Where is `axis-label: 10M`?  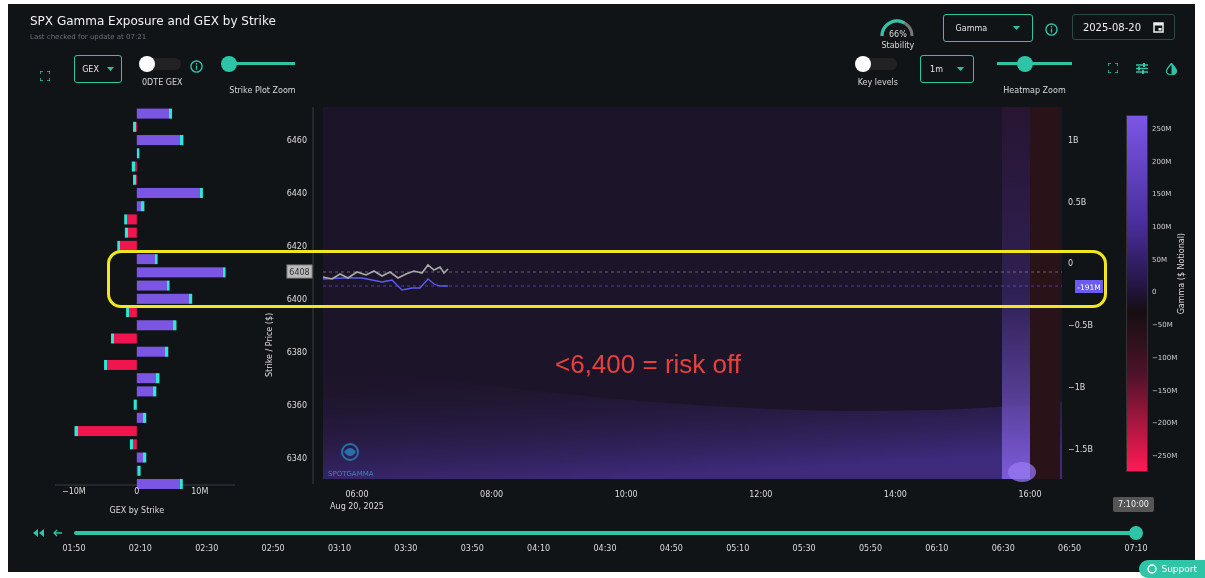
axis-label: 10M is located at coordinates (200, 491).